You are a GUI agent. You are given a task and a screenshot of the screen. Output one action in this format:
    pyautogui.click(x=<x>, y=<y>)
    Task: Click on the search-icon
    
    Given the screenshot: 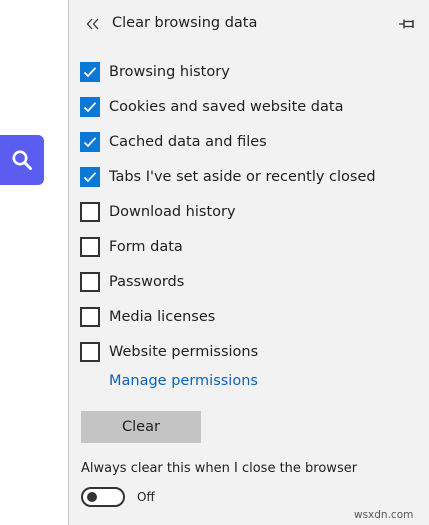 What is the action you would take?
    pyautogui.click(x=22, y=160)
    